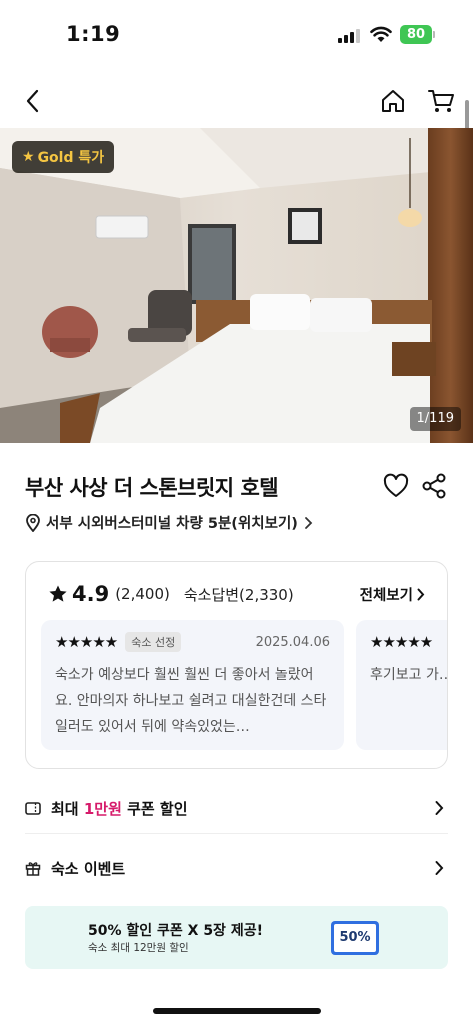  What do you see at coordinates (467, 115) in the screenshot?
I see `scroll-indicator` at bounding box center [467, 115].